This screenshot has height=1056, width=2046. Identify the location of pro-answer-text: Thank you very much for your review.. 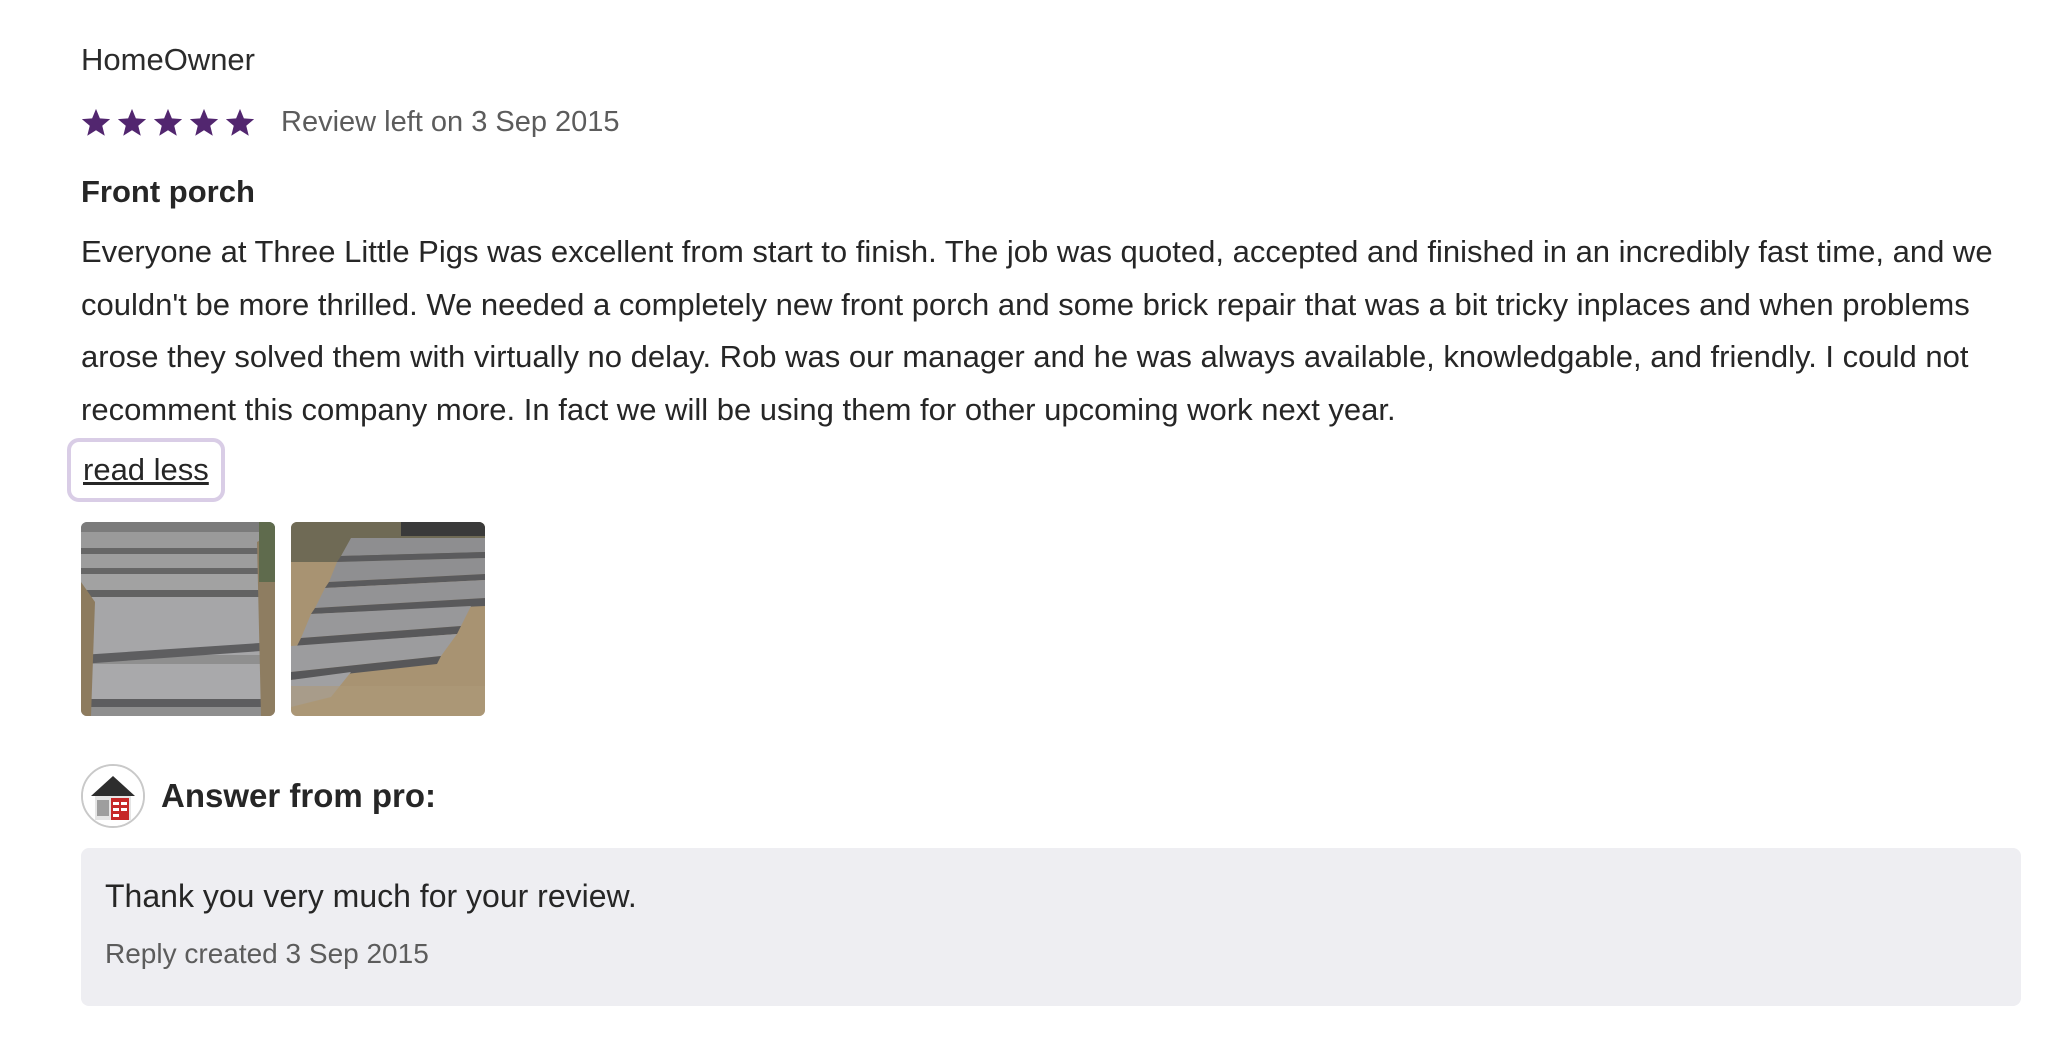
(371, 896).